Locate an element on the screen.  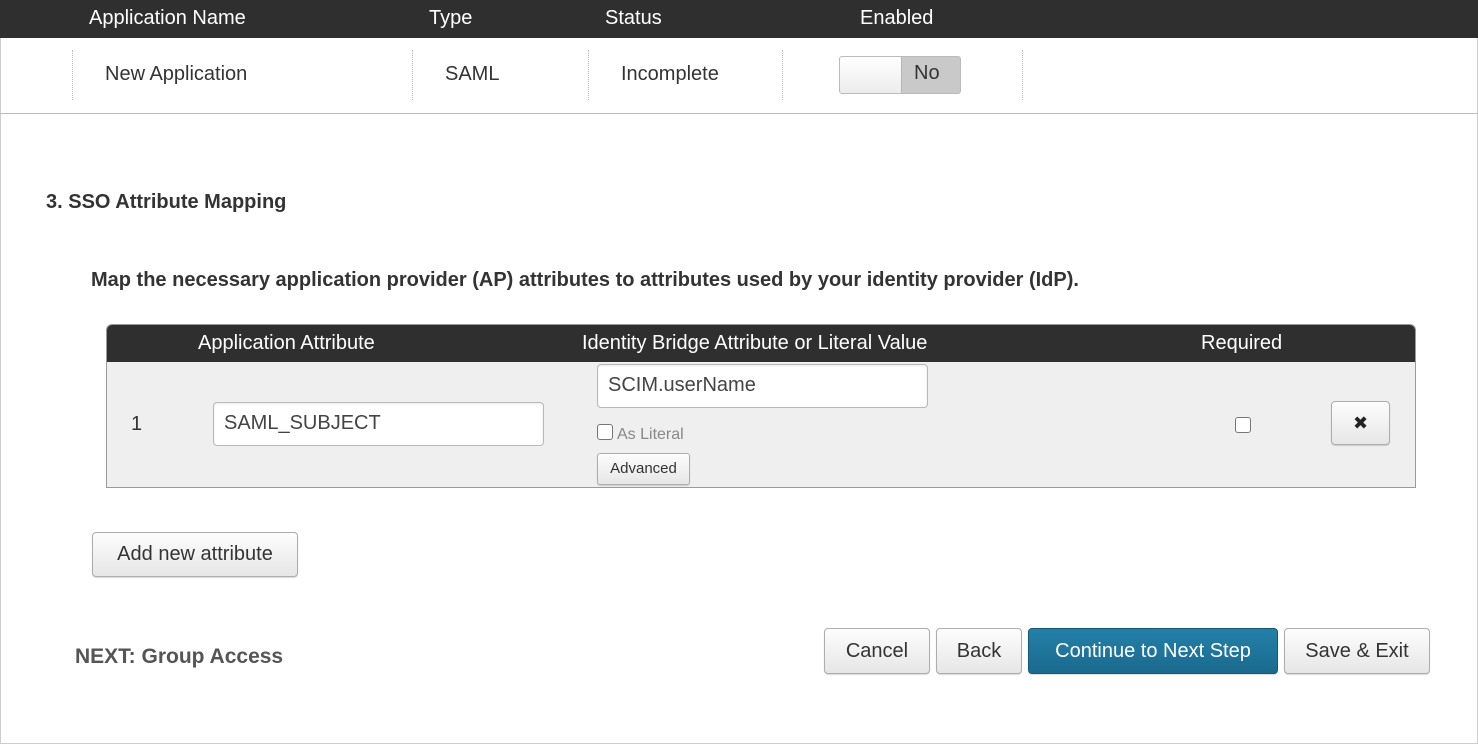
enabled-toggle: No is located at coordinates (900, 75).